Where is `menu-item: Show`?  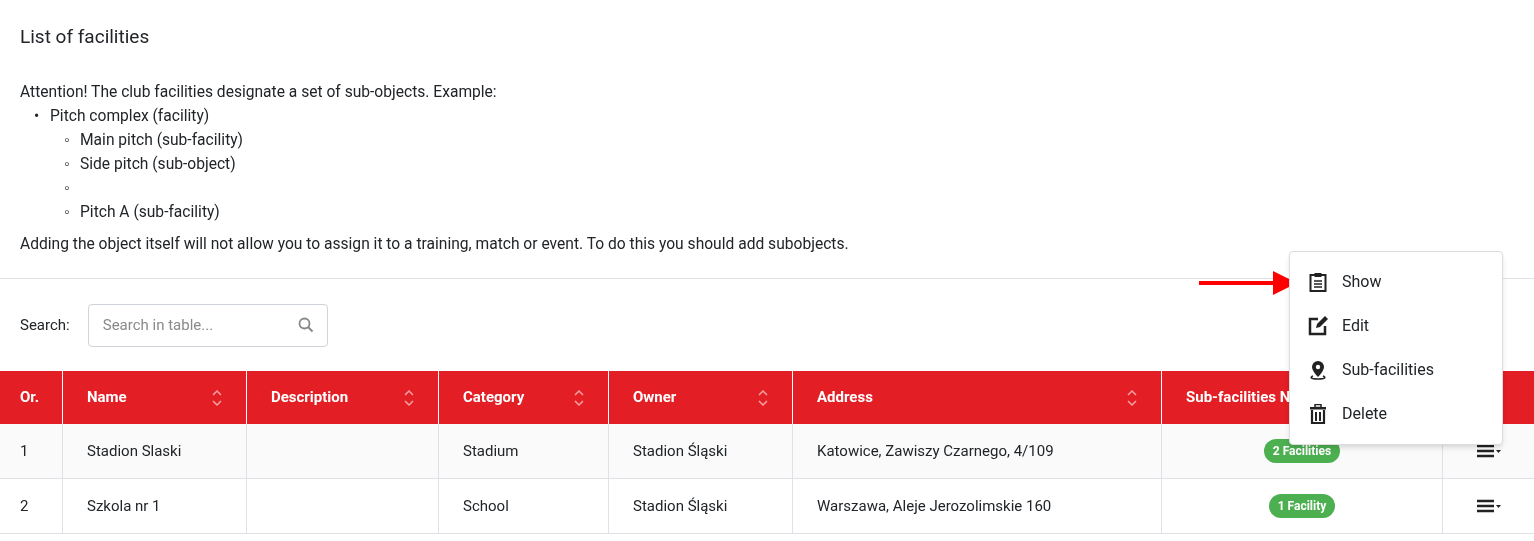
menu-item: Show is located at coordinates (1396, 282).